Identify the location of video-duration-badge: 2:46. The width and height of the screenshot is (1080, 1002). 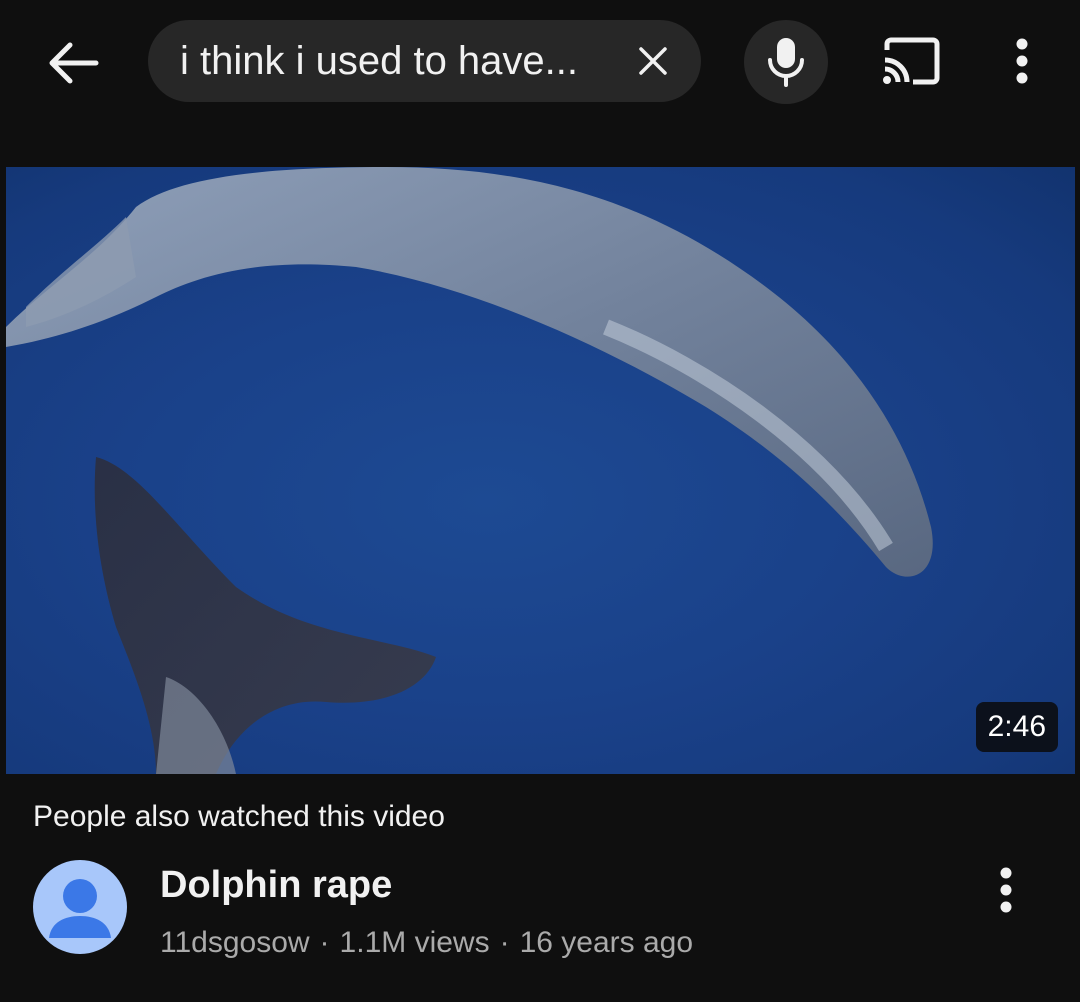
(1016, 727).